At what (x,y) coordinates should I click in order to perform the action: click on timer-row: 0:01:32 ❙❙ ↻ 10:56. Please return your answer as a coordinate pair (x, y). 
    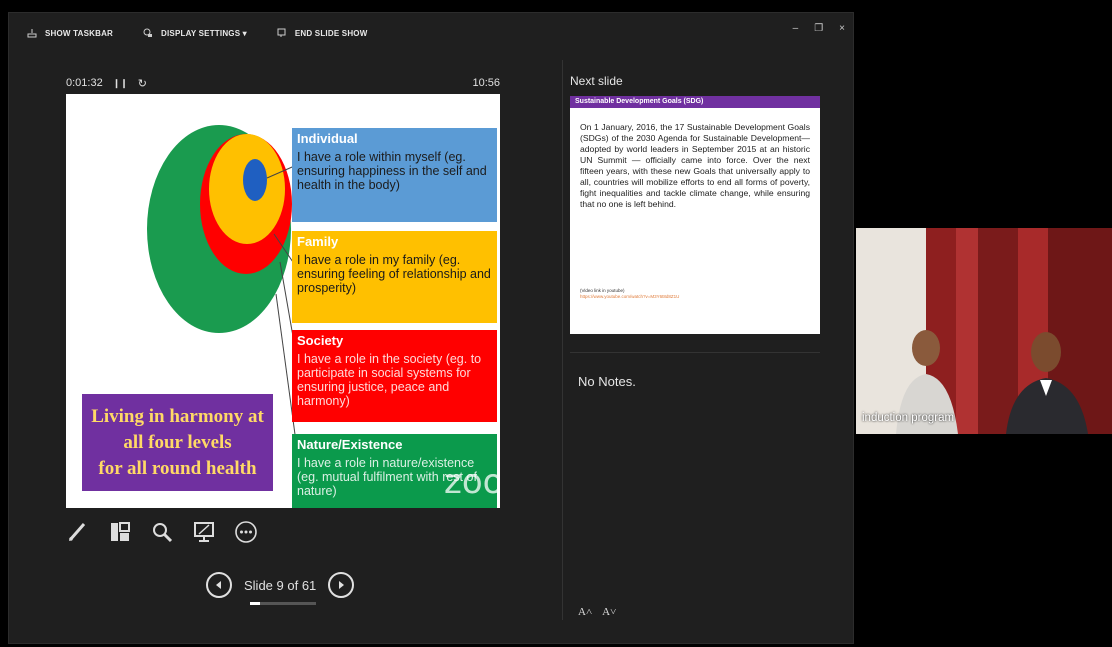
    Looking at the image, I should click on (283, 83).